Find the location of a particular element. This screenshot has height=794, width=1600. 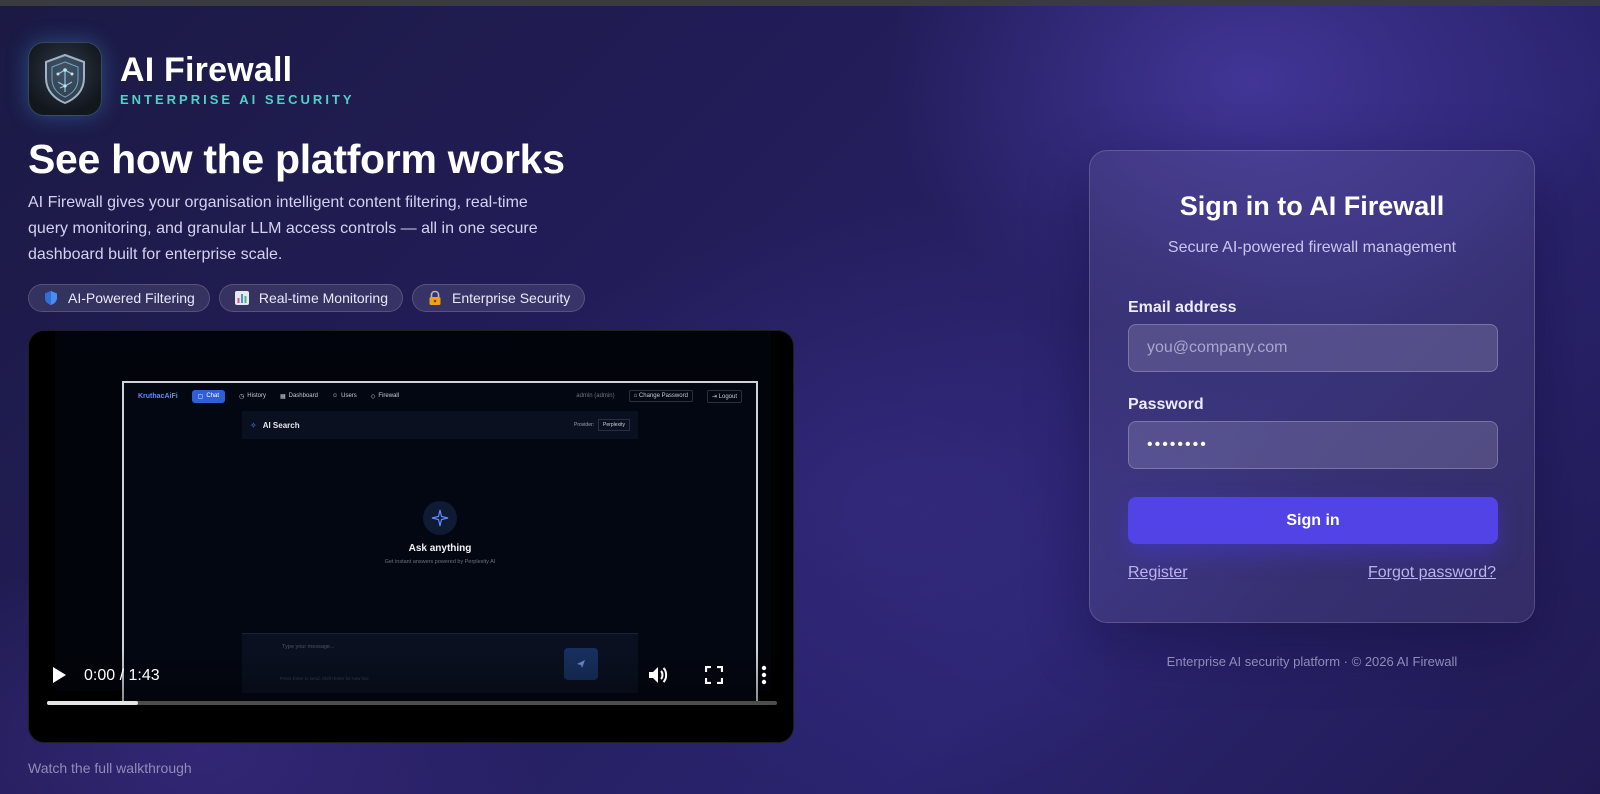

pill-label: AI-Powered Filtering is located at coordinates (131, 298).